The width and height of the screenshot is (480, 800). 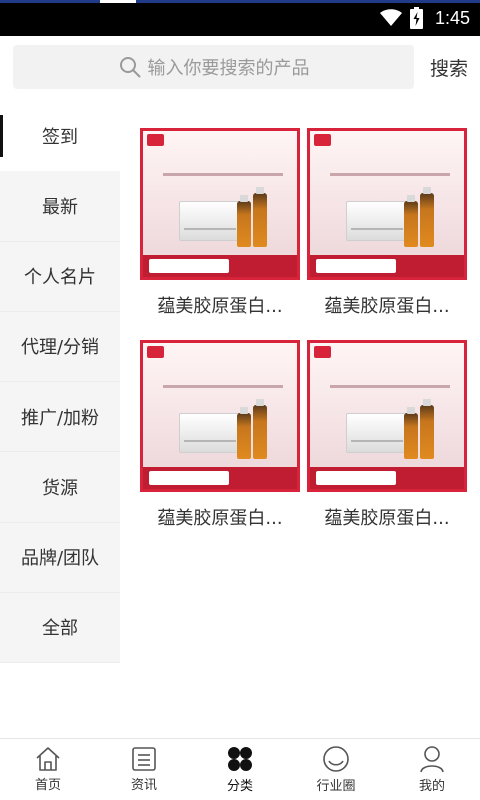 What do you see at coordinates (336, 786) in the screenshot?
I see `tab-label: 行业圈` at bounding box center [336, 786].